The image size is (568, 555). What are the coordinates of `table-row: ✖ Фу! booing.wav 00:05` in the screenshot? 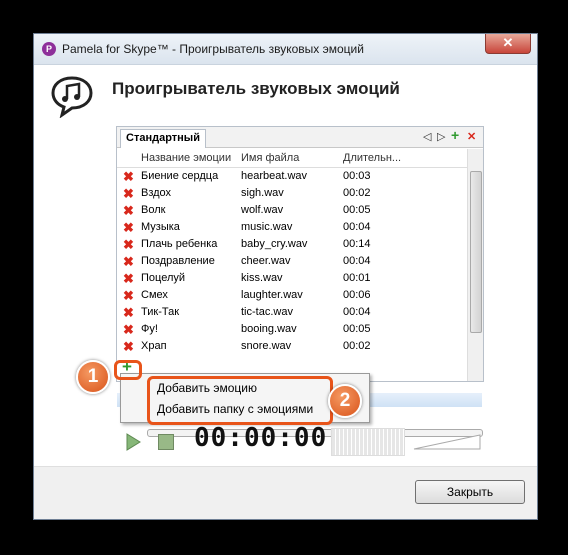 It's located at (292, 330).